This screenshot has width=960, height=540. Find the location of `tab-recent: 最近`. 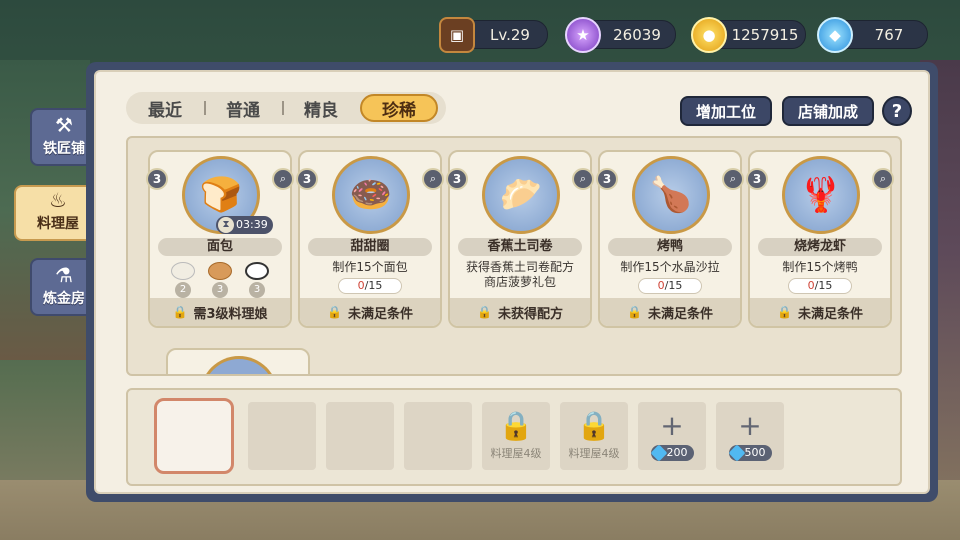

tab-recent: 最近 is located at coordinates (165, 108).